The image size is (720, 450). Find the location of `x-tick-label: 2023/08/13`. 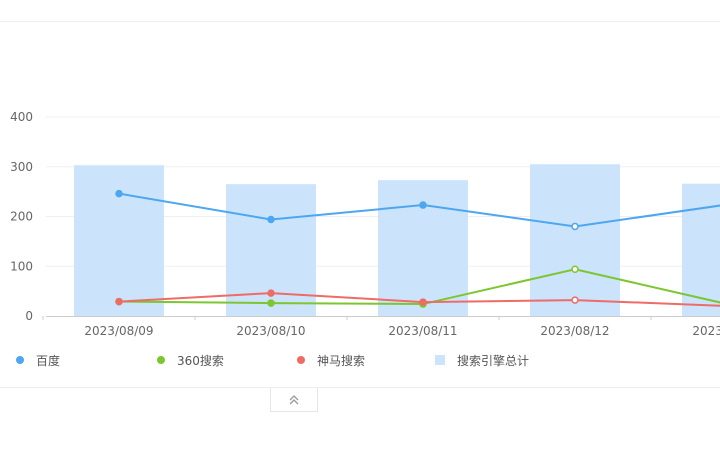

x-tick-label: 2023/08/13 is located at coordinates (706, 331).